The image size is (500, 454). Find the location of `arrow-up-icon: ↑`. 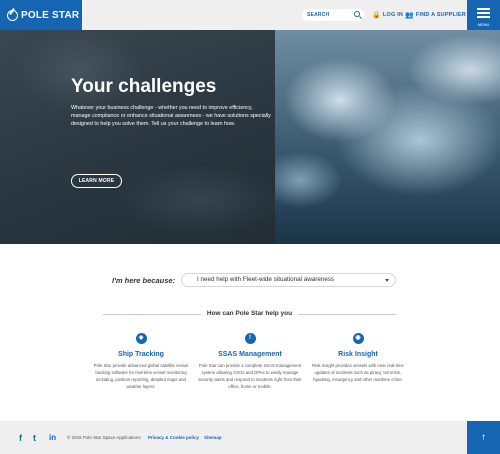

arrow-up-icon: ↑ is located at coordinates (483, 437).